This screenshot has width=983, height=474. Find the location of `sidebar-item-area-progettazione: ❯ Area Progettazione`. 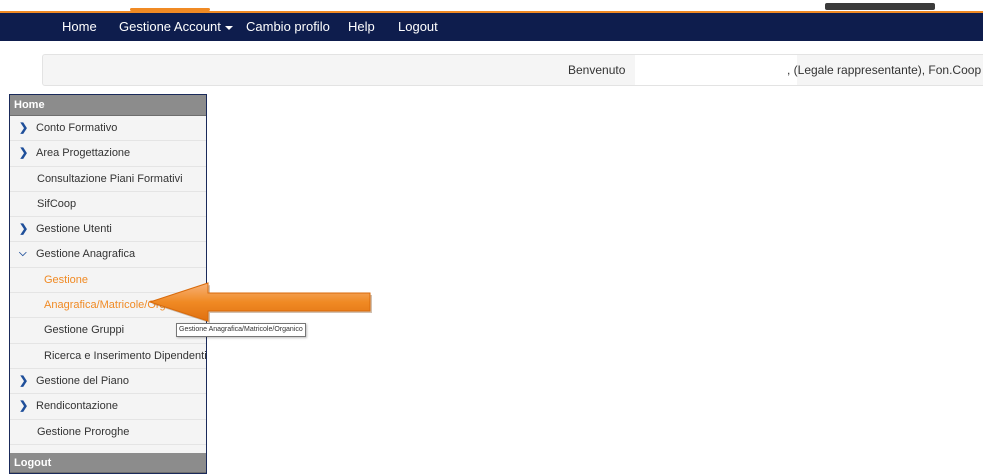

sidebar-item-area-progettazione: ❯ Area Progettazione is located at coordinates (108, 154).